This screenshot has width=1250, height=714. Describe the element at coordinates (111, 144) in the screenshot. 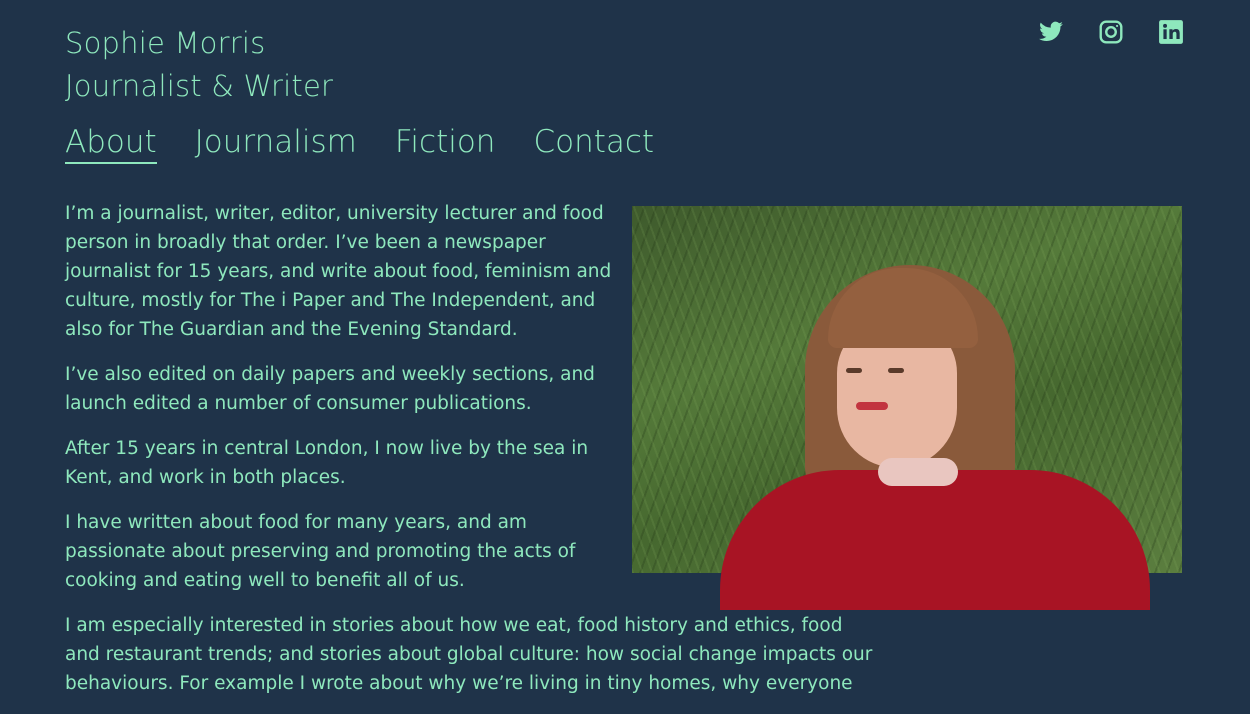

I see `nav-about: About` at that location.